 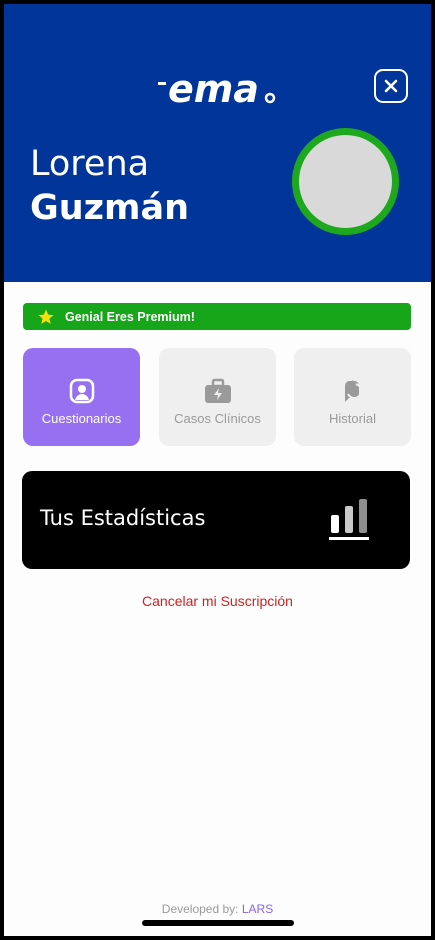 What do you see at coordinates (123, 518) in the screenshot?
I see `stats-label: Tus Estadísticas` at bounding box center [123, 518].